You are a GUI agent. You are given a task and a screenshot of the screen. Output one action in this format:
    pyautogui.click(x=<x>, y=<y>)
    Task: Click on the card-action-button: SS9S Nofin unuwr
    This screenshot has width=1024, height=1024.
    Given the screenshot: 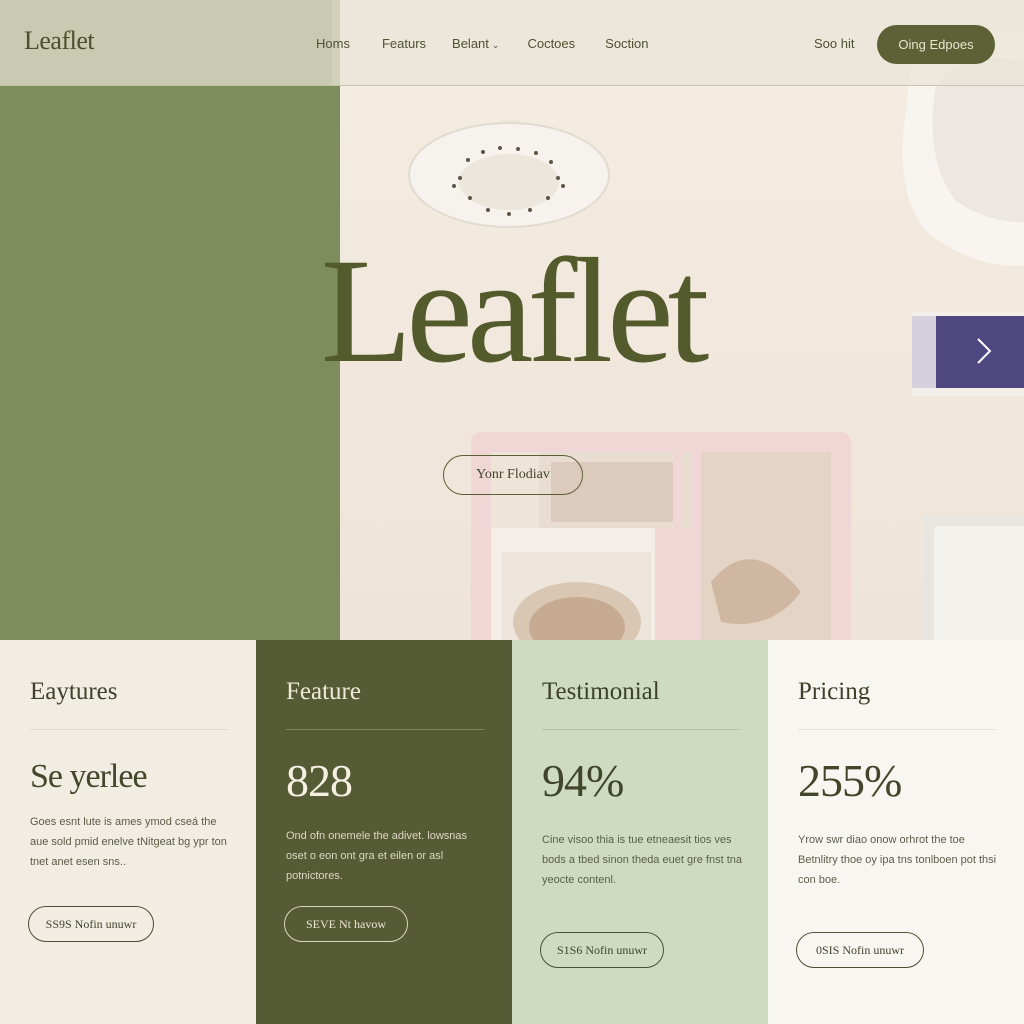 What is the action you would take?
    pyautogui.click(x=91, y=924)
    